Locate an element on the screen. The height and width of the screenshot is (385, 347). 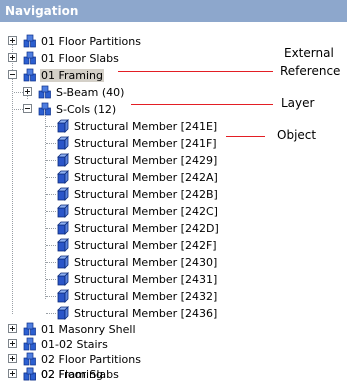
tree-row-structural-member: Structural Member [242D] is located at coordinates (173, 228).